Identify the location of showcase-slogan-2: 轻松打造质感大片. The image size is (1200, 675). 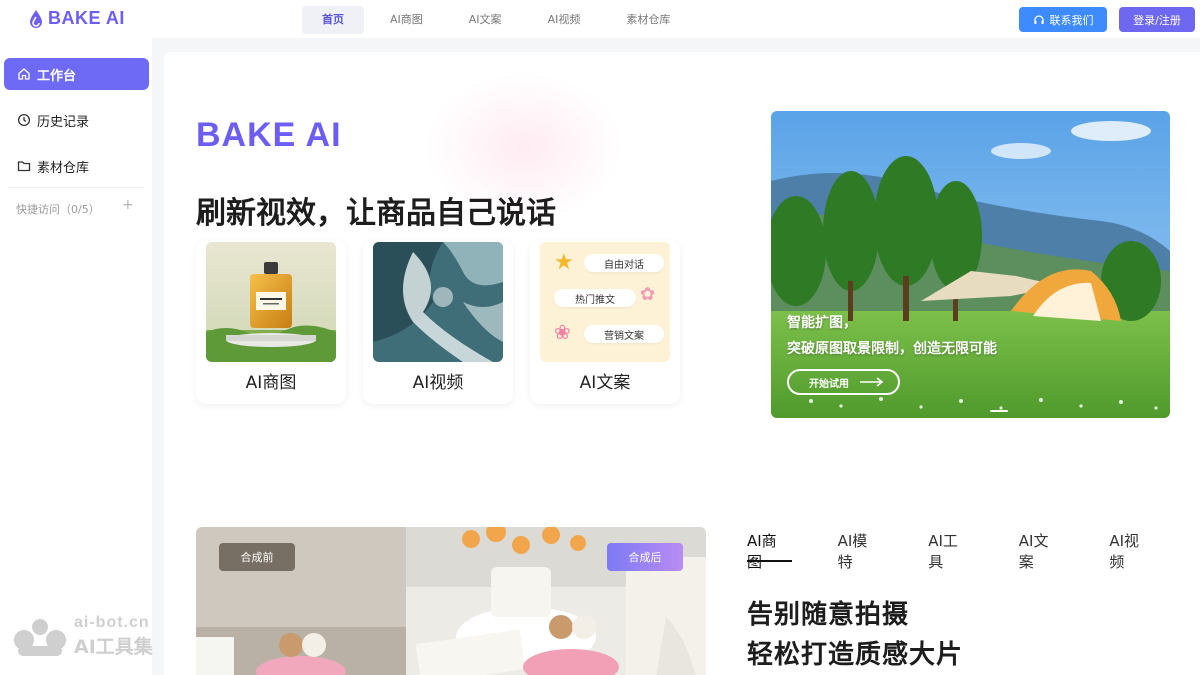
(855, 655).